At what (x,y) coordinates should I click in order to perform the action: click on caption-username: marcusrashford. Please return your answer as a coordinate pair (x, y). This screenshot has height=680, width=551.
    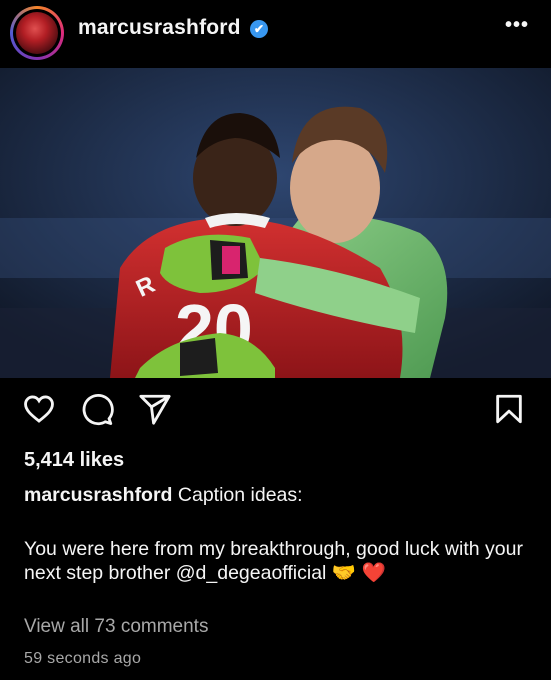
    Looking at the image, I should click on (98, 495).